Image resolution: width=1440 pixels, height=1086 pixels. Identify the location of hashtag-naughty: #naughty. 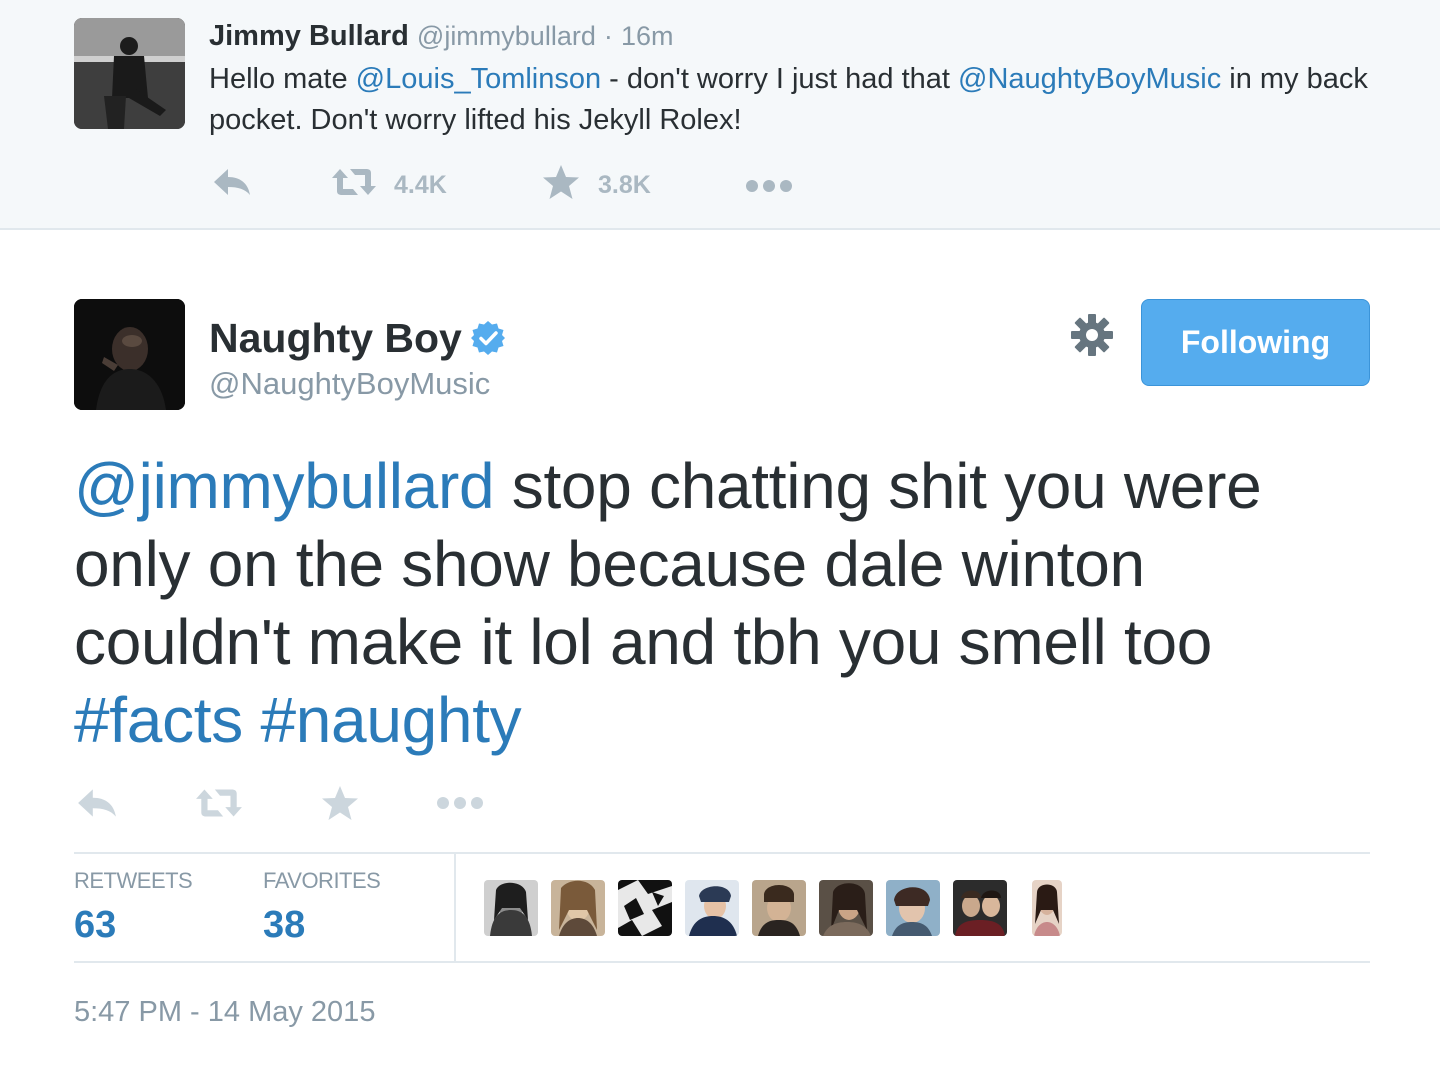
(390, 720).